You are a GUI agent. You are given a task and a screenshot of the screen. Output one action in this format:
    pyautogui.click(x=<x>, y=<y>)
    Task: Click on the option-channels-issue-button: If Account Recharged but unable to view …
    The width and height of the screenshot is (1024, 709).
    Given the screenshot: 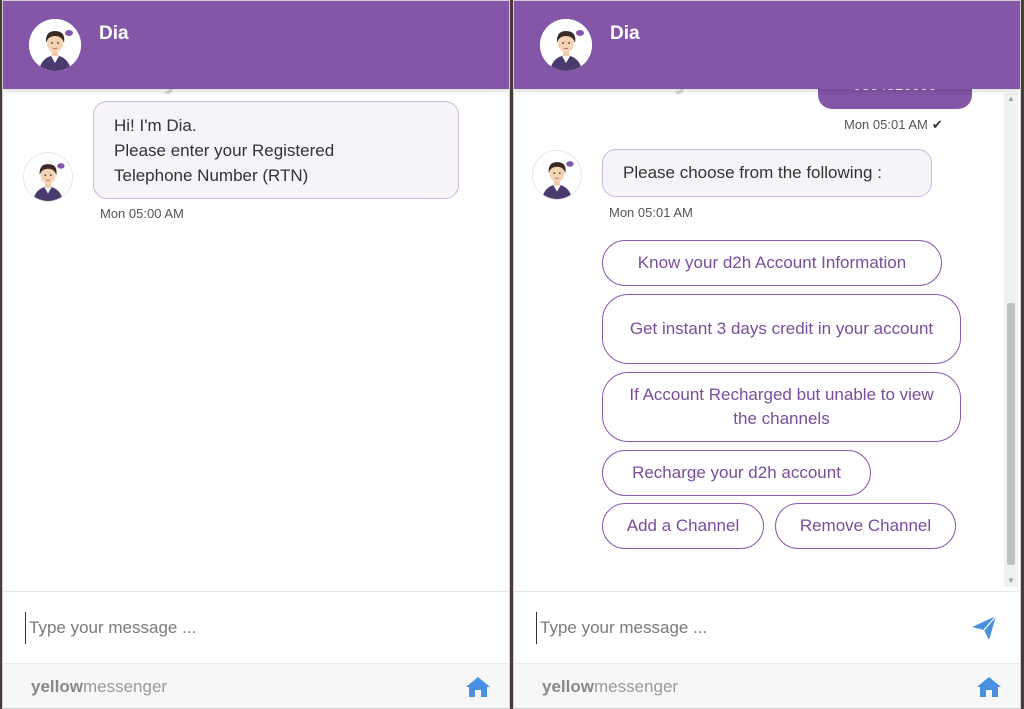 What is the action you would take?
    pyautogui.click(x=781, y=407)
    